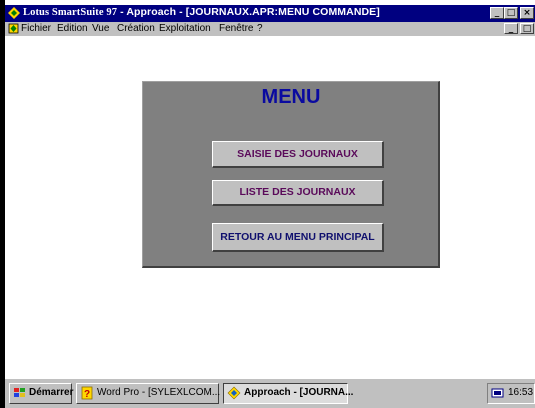  Describe the element at coordinates (136, 28) in the screenshot. I see `menu-creation: Création` at that location.